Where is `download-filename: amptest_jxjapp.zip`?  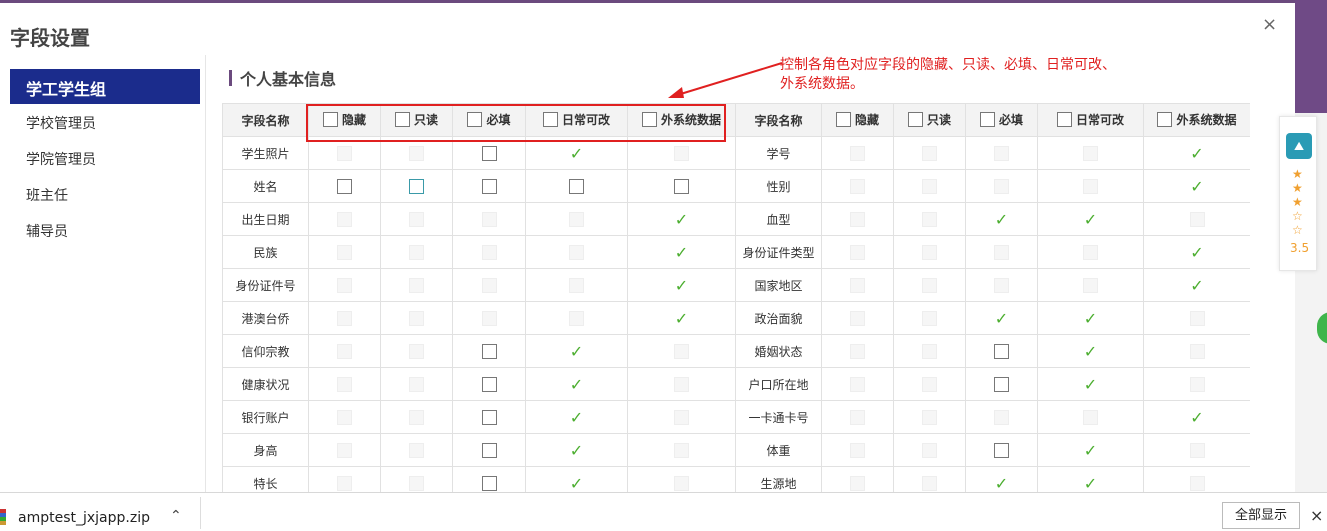
download-filename: amptest_jxjapp.zip is located at coordinates (84, 518).